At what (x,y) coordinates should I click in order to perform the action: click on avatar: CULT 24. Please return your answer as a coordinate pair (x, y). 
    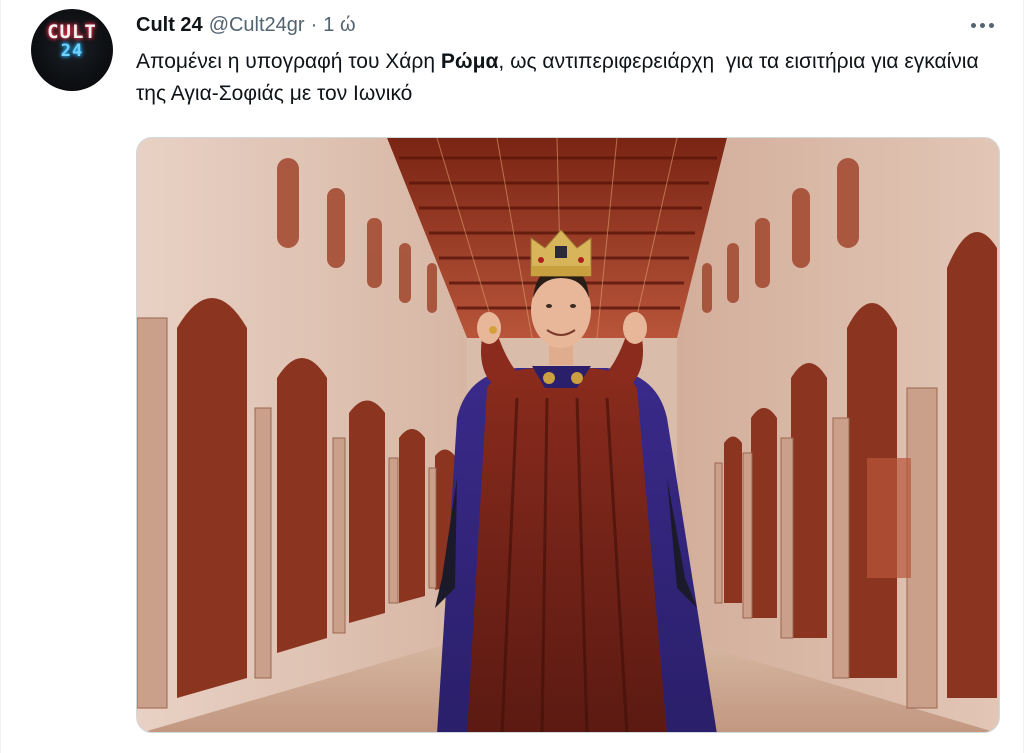
    Looking at the image, I should click on (72, 50).